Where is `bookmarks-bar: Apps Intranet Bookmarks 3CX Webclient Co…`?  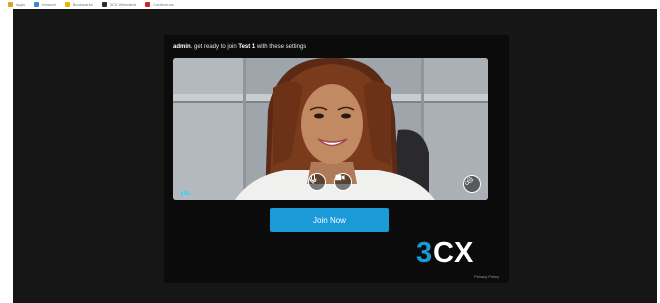
bookmarks-bar: Apps Intranet Bookmarks 3CX Webclient Co… is located at coordinates (330, 4).